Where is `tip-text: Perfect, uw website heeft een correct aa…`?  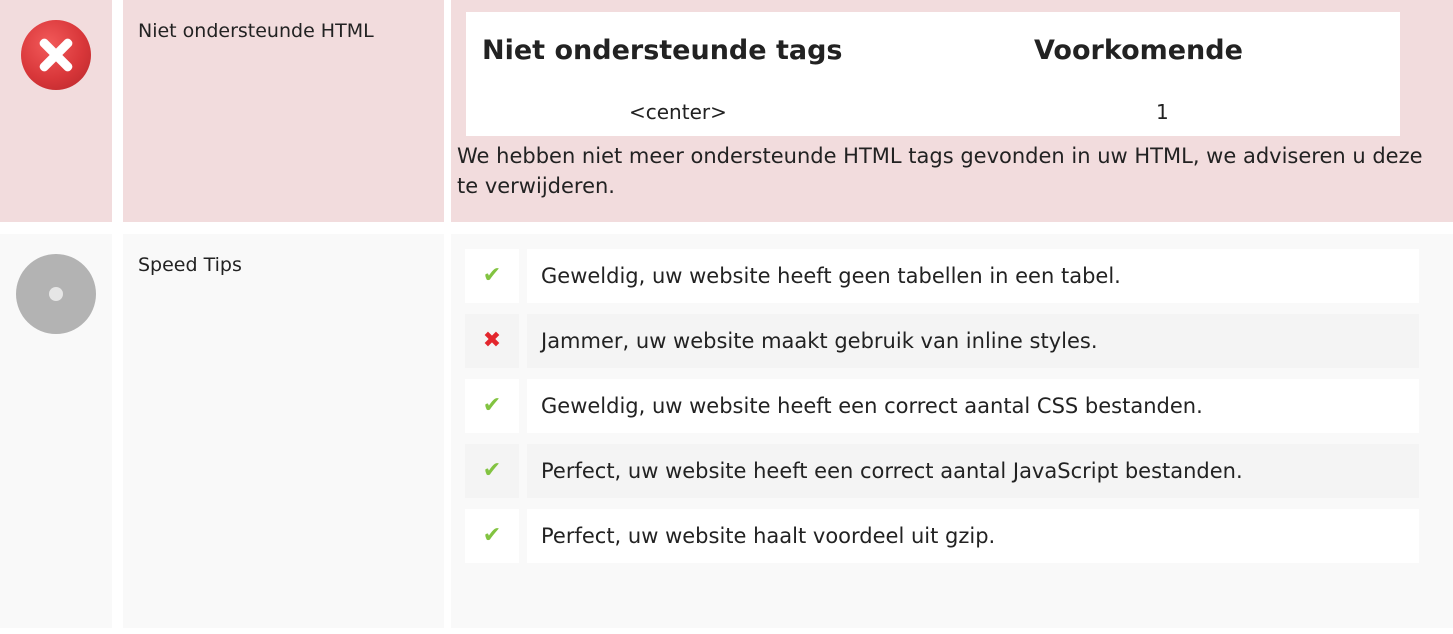
tip-text: Perfect, uw website heeft een correct aa… is located at coordinates (973, 471).